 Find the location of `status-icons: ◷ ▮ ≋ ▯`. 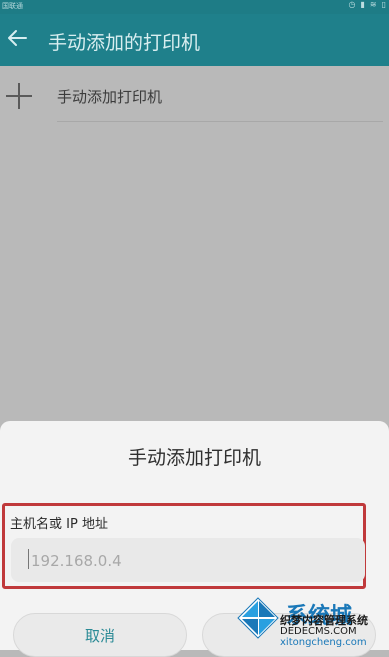

status-icons: ◷ ▮ ≋ ▯ is located at coordinates (368, 4).